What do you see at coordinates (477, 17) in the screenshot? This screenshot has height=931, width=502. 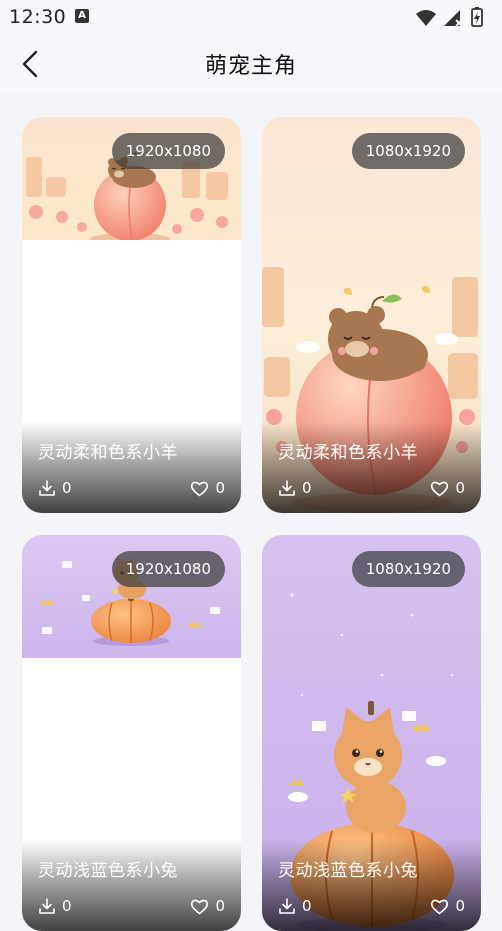 I see `battery-icon` at bounding box center [477, 17].